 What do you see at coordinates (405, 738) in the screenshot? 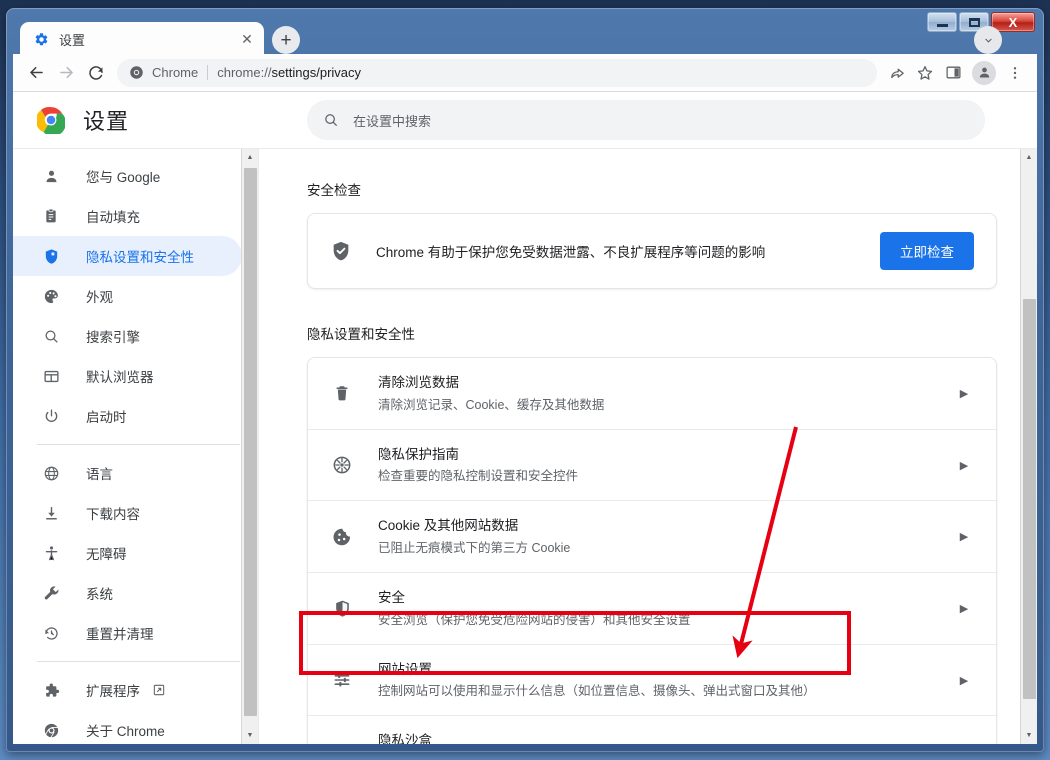
I see `privacy-row-title: 隐私沙盒` at bounding box center [405, 738].